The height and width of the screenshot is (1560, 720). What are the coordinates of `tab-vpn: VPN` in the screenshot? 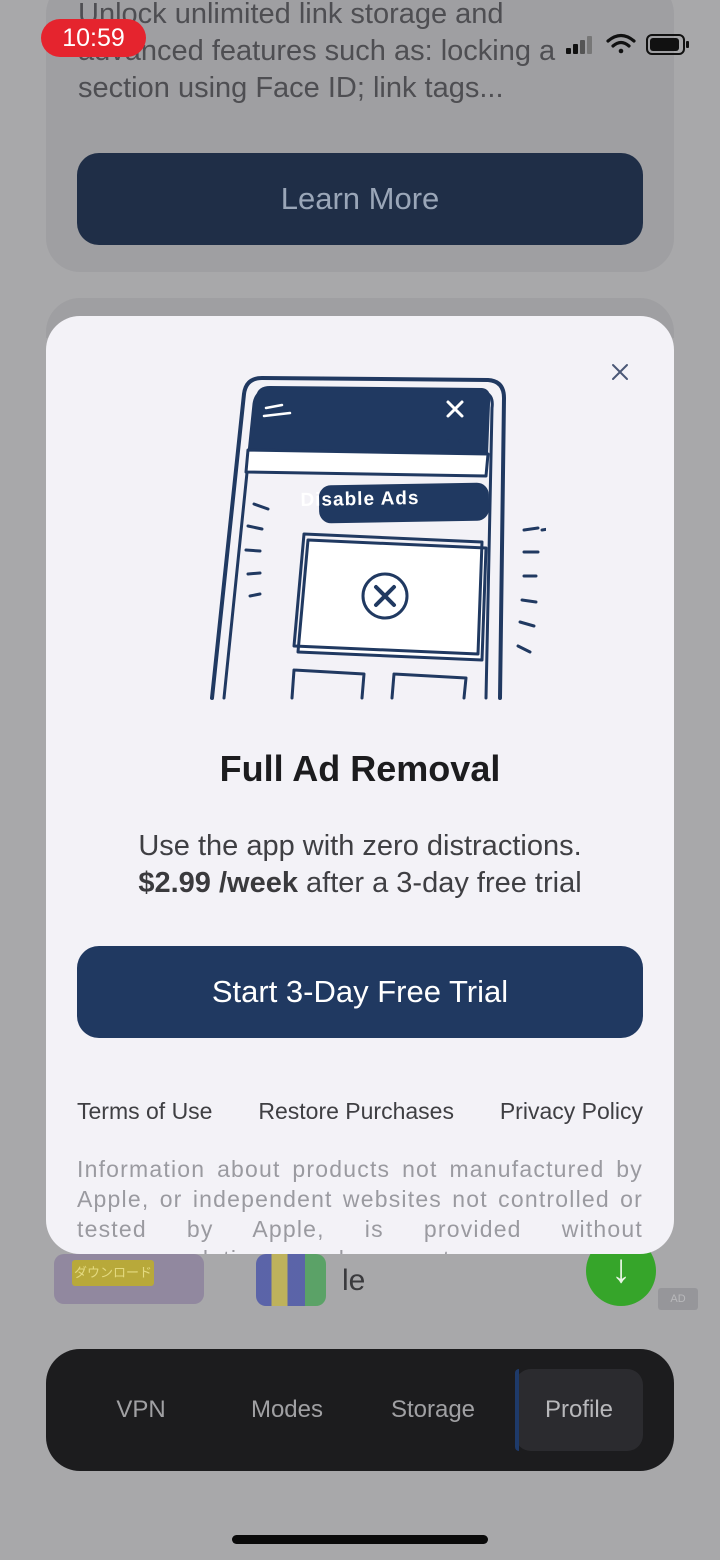 It's located at (141, 1410).